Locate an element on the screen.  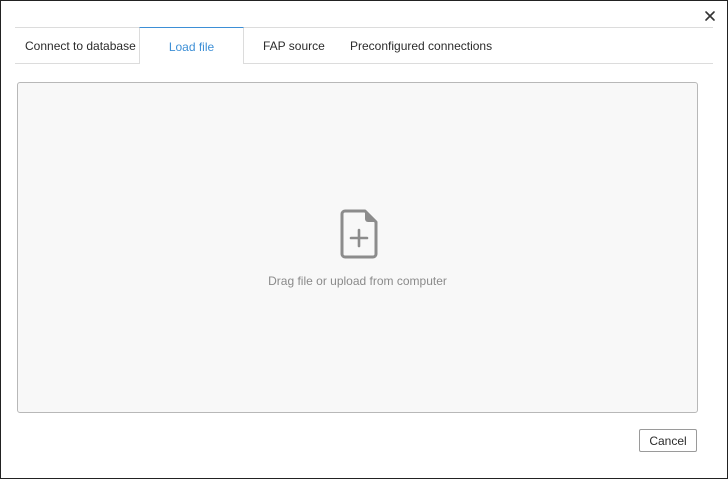
tab-fap-source: FAP source is located at coordinates (294, 45).